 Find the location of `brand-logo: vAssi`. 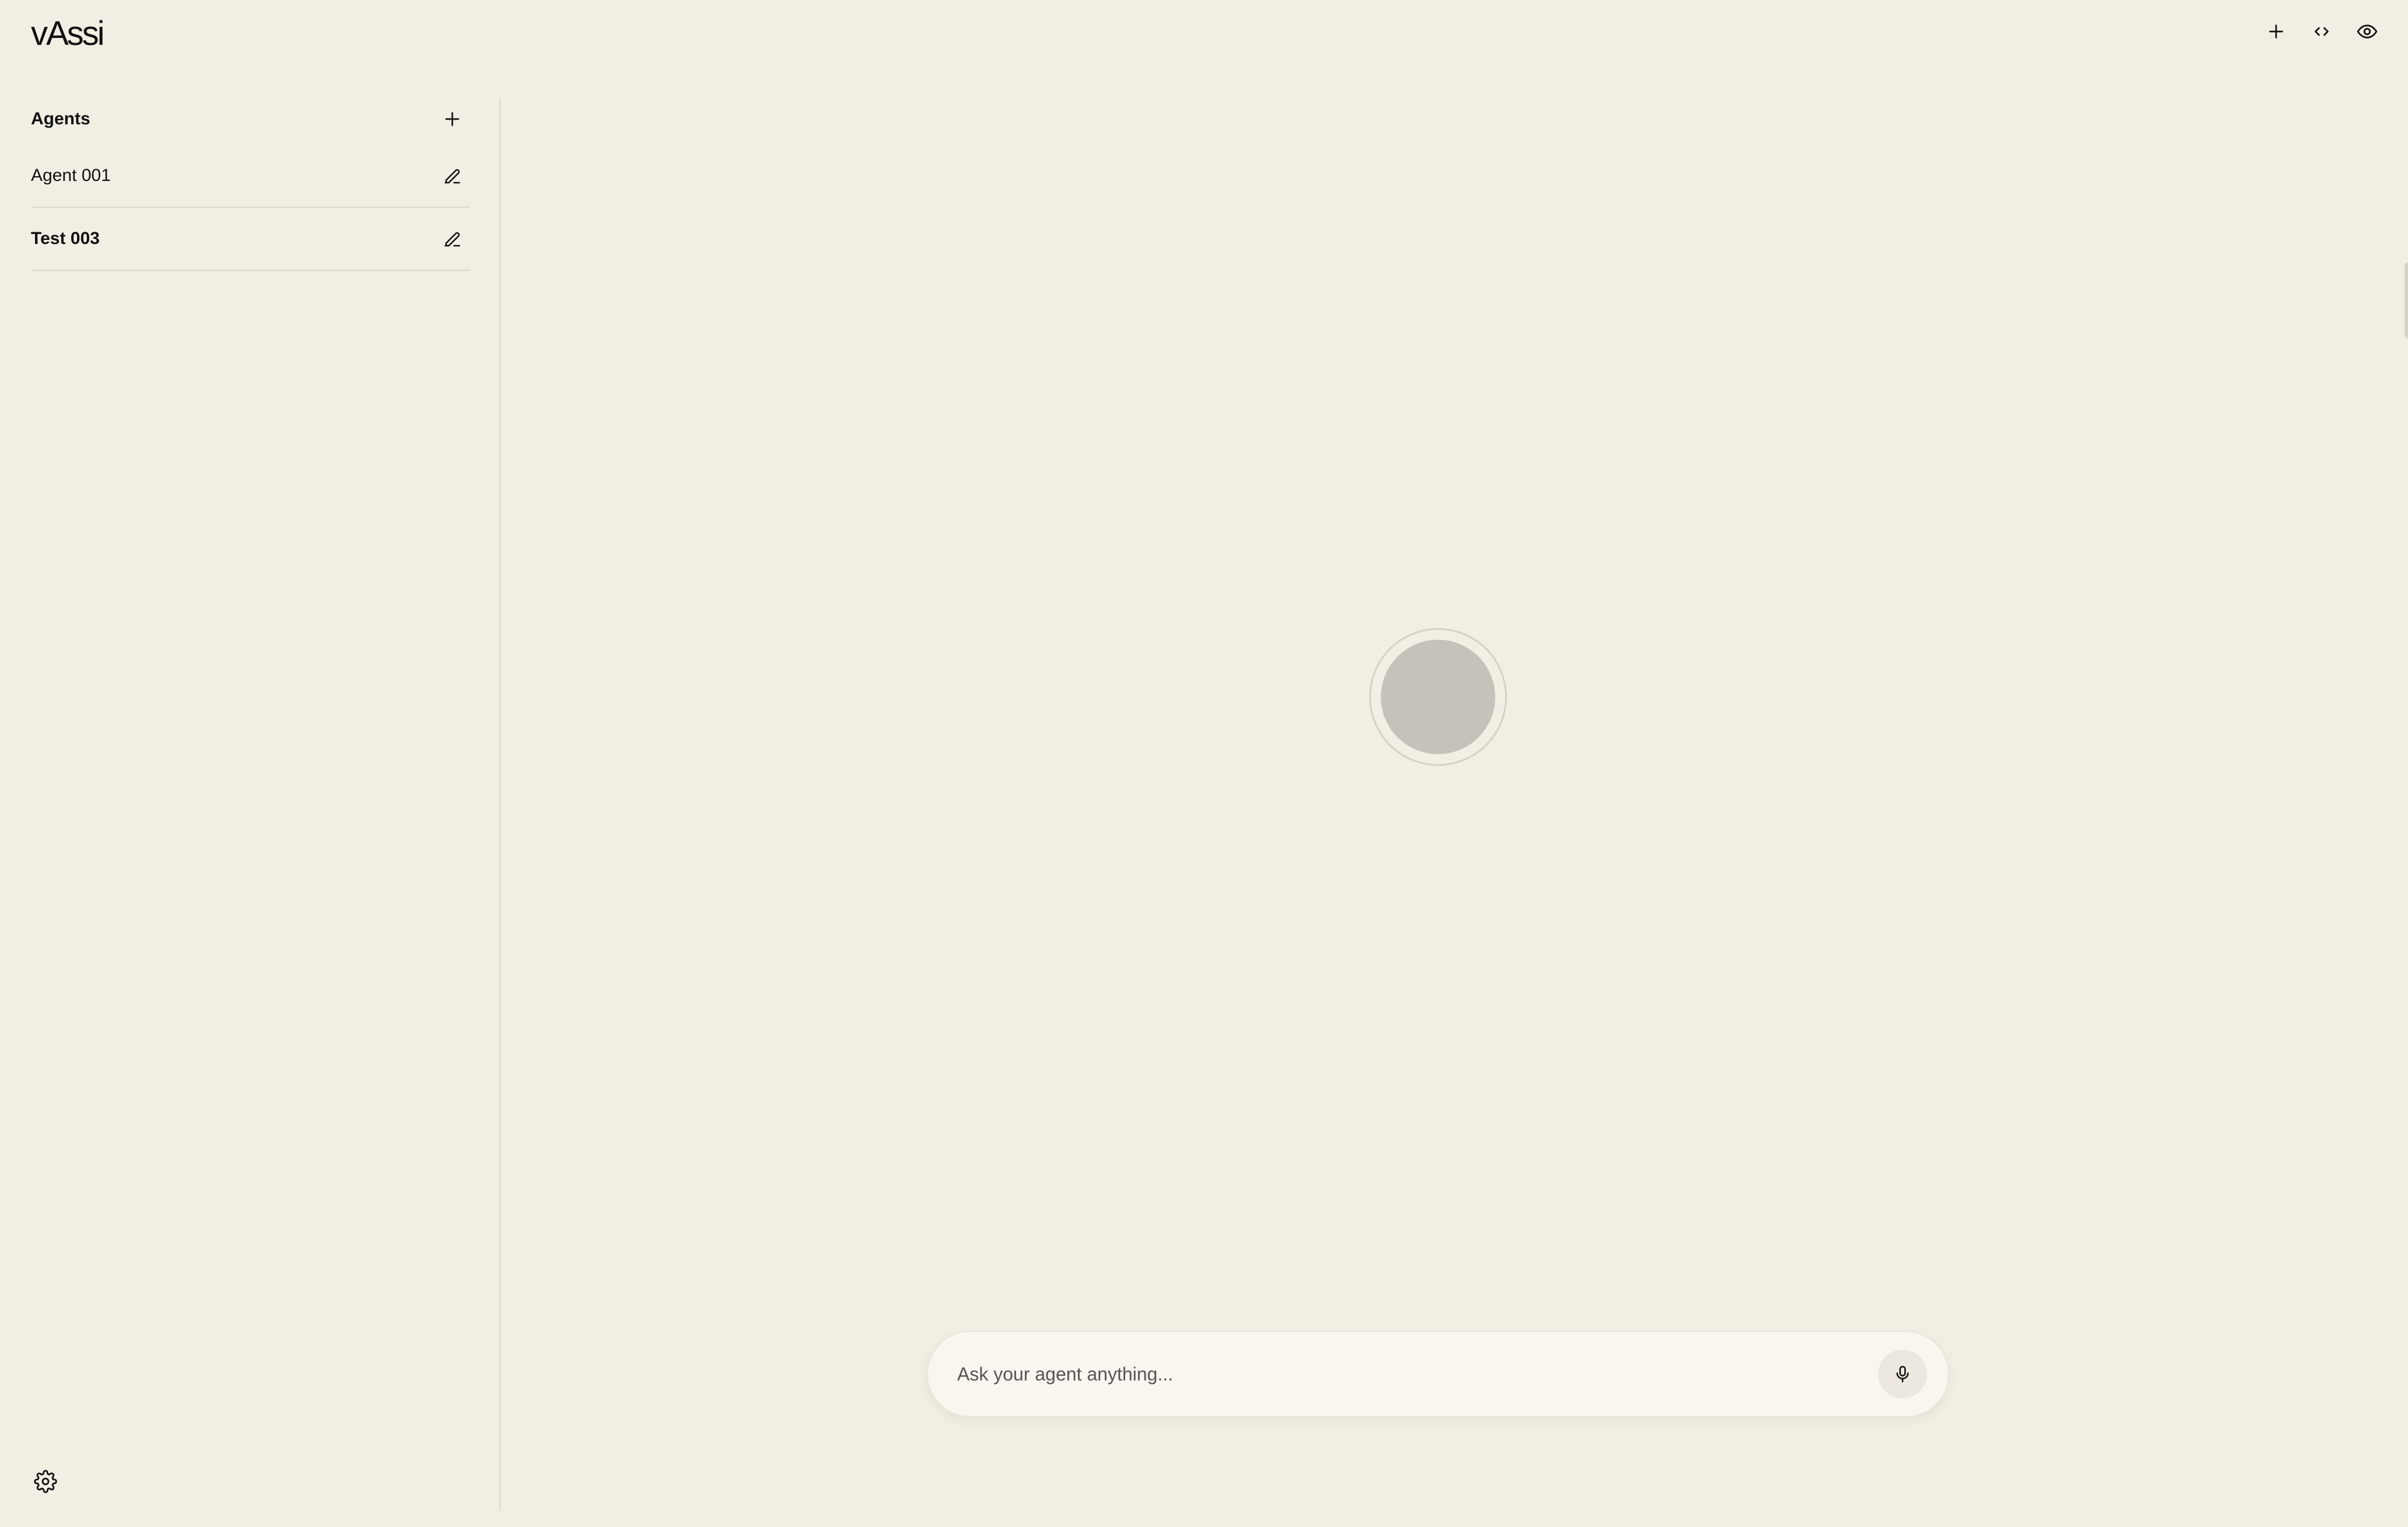

brand-logo: vAssi is located at coordinates (68, 34).